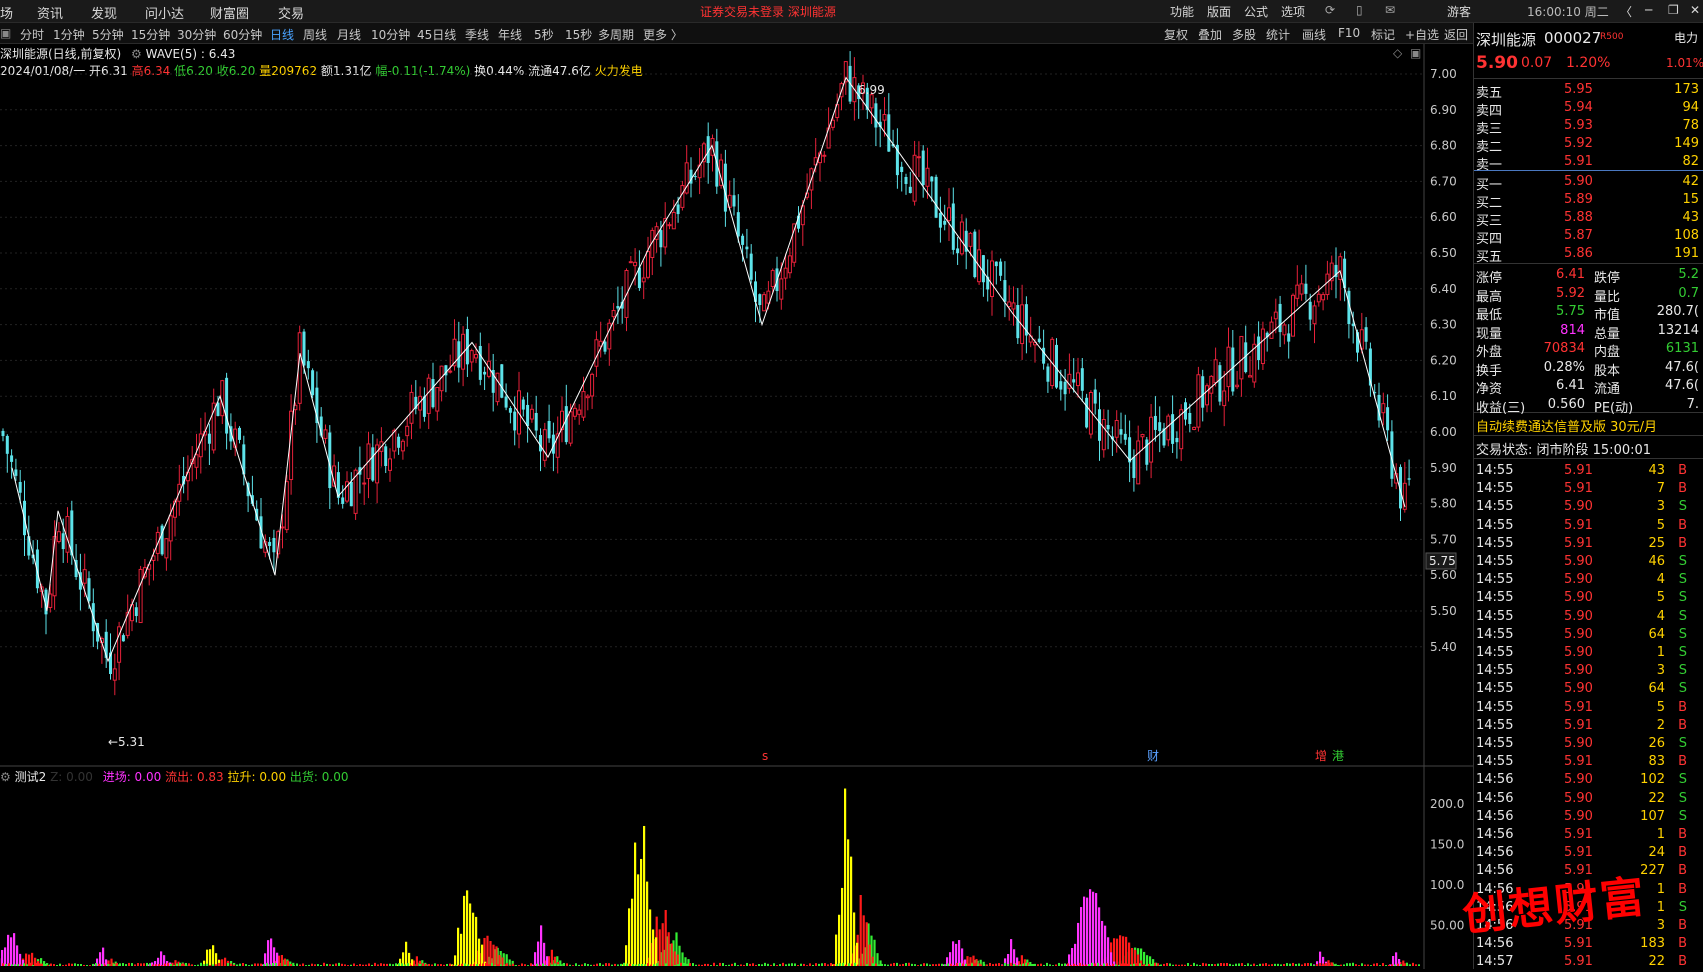 This screenshot has height=972, width=1703. Describe the element at coordinates (1182, 11) in the screenshot. I see `menu-function: 功能` at that location.